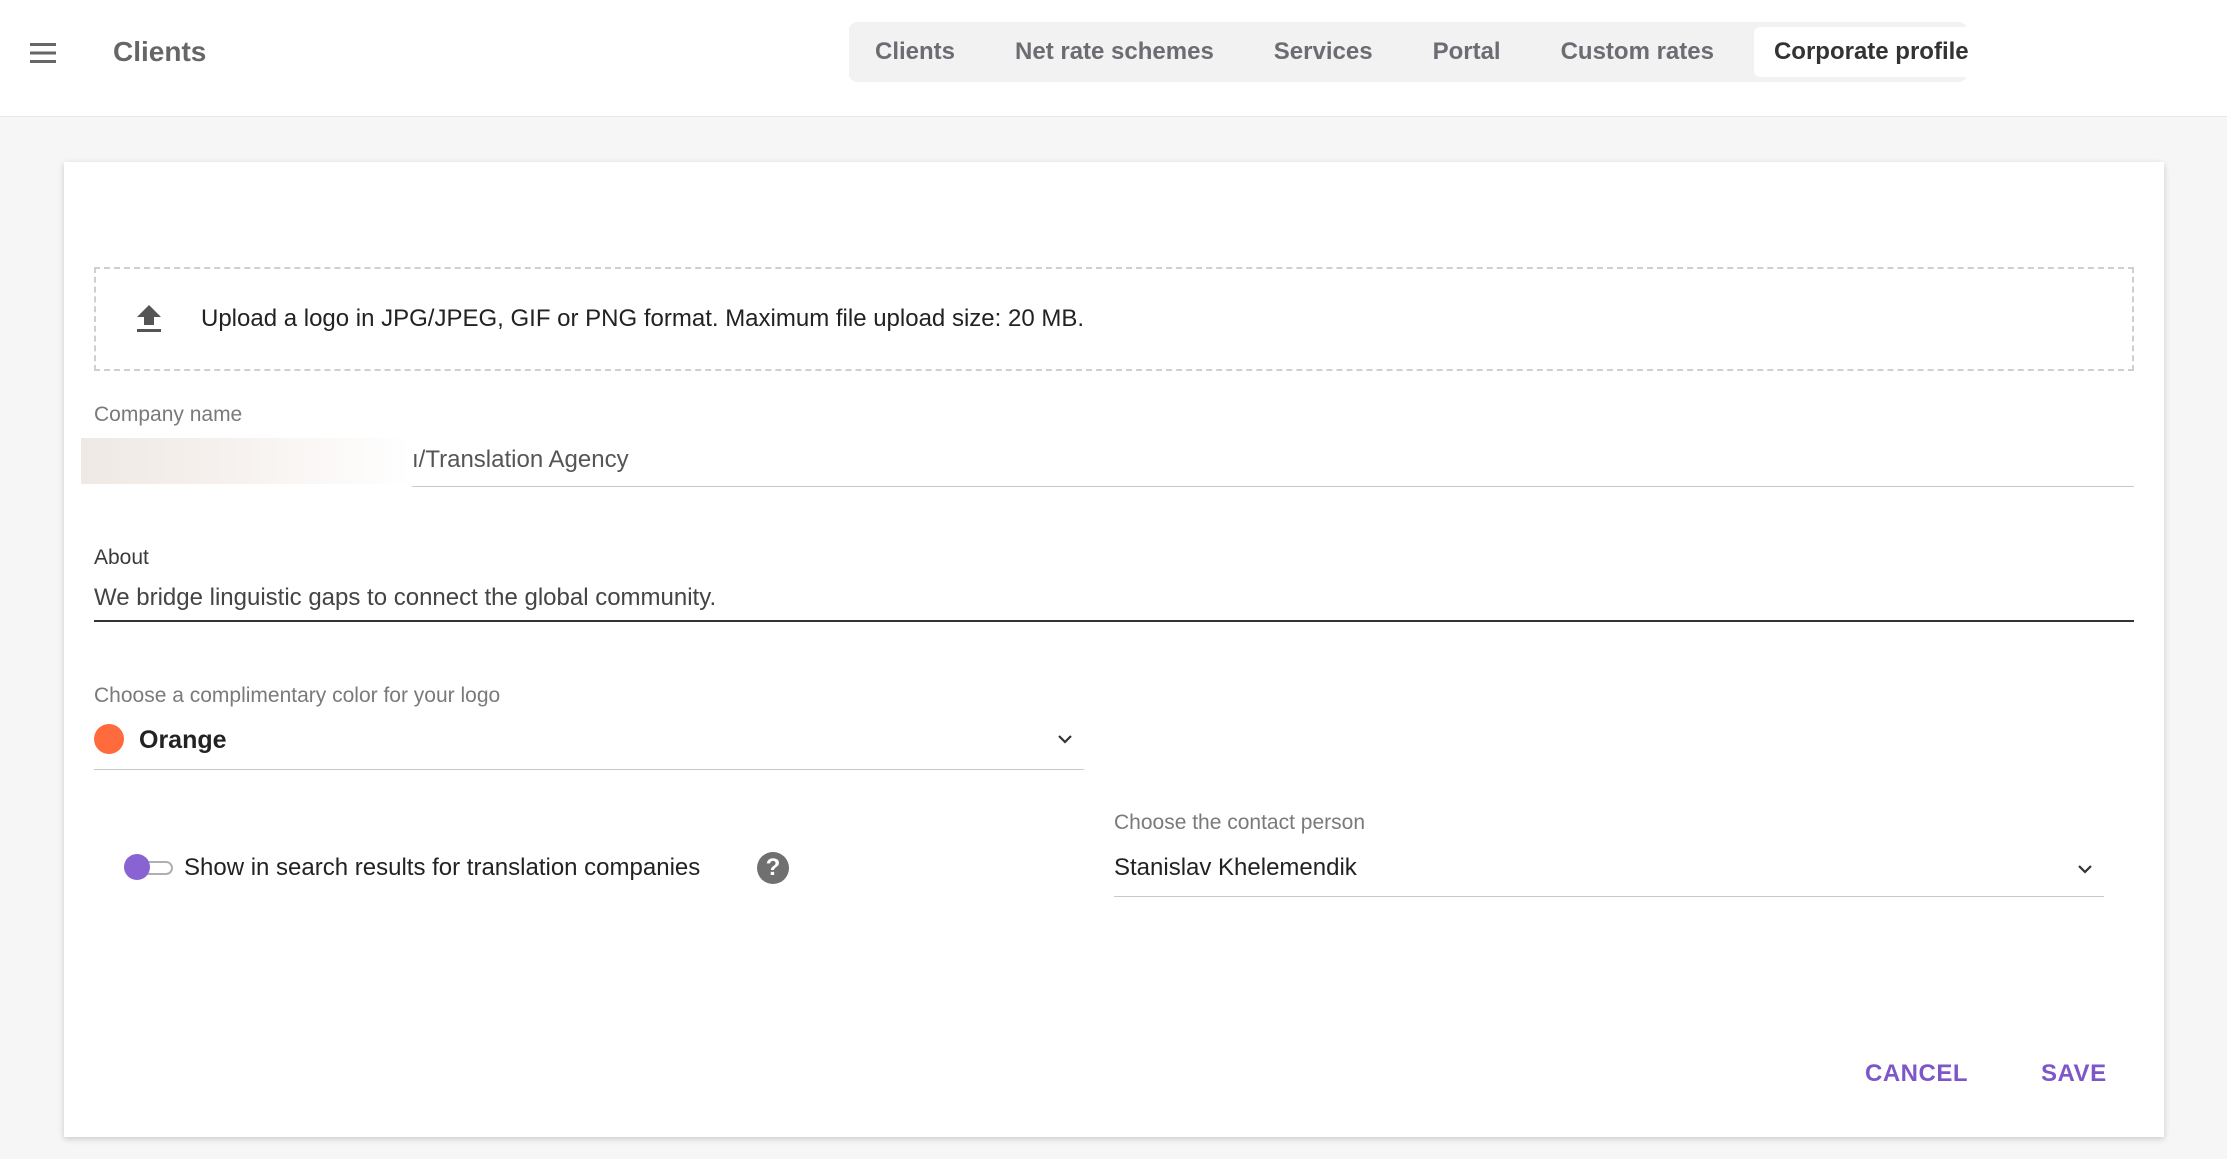 This screenshot has height=1159, width=2227. I want to click on tab-corporate-profile: Corporate profile, so click(1871, 52).